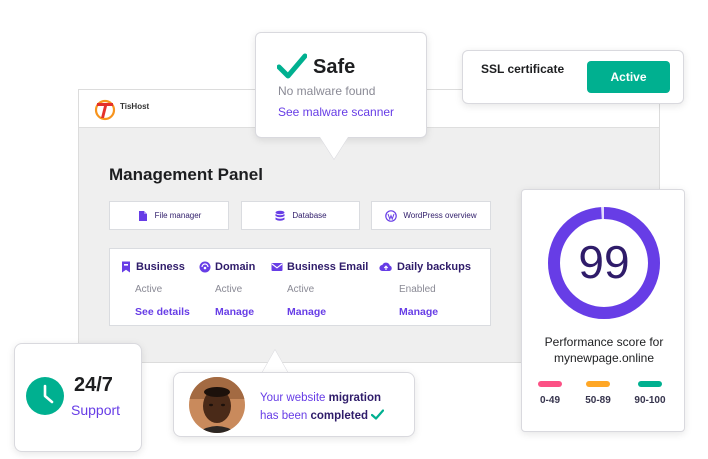  What do you see at coordinates (142, 215) in the screenshot?
I see `file-icon` at bounding box center [142, 215].